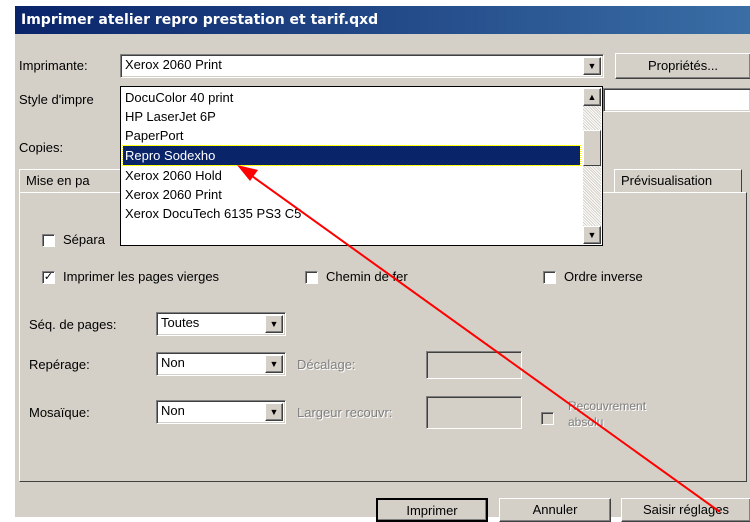 The height and width of the screenshot is (522, 750). Describe the element at coordinates (351, 155) in the screenshot. I see `printer-option-repro-sodexho: Repro Sodexho` at that location.